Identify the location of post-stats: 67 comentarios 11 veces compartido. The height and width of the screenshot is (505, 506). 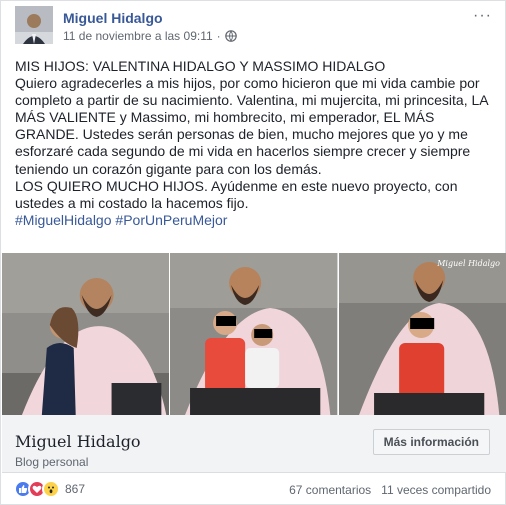
(390, 490).